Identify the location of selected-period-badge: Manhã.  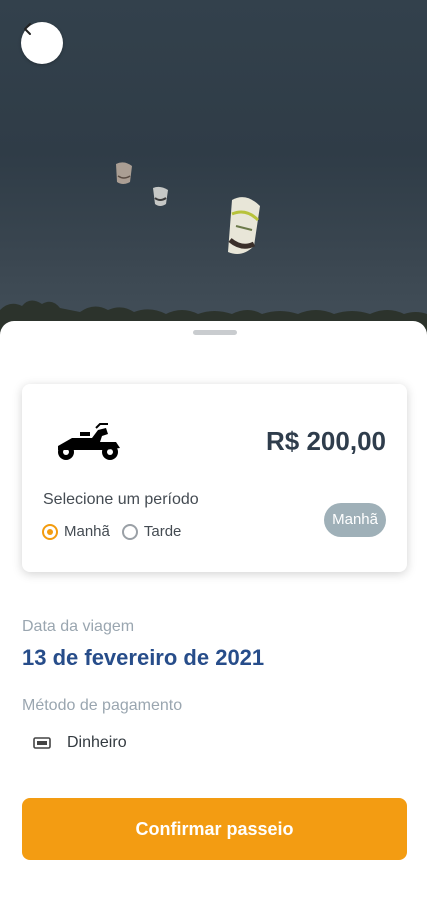
(355, 520).